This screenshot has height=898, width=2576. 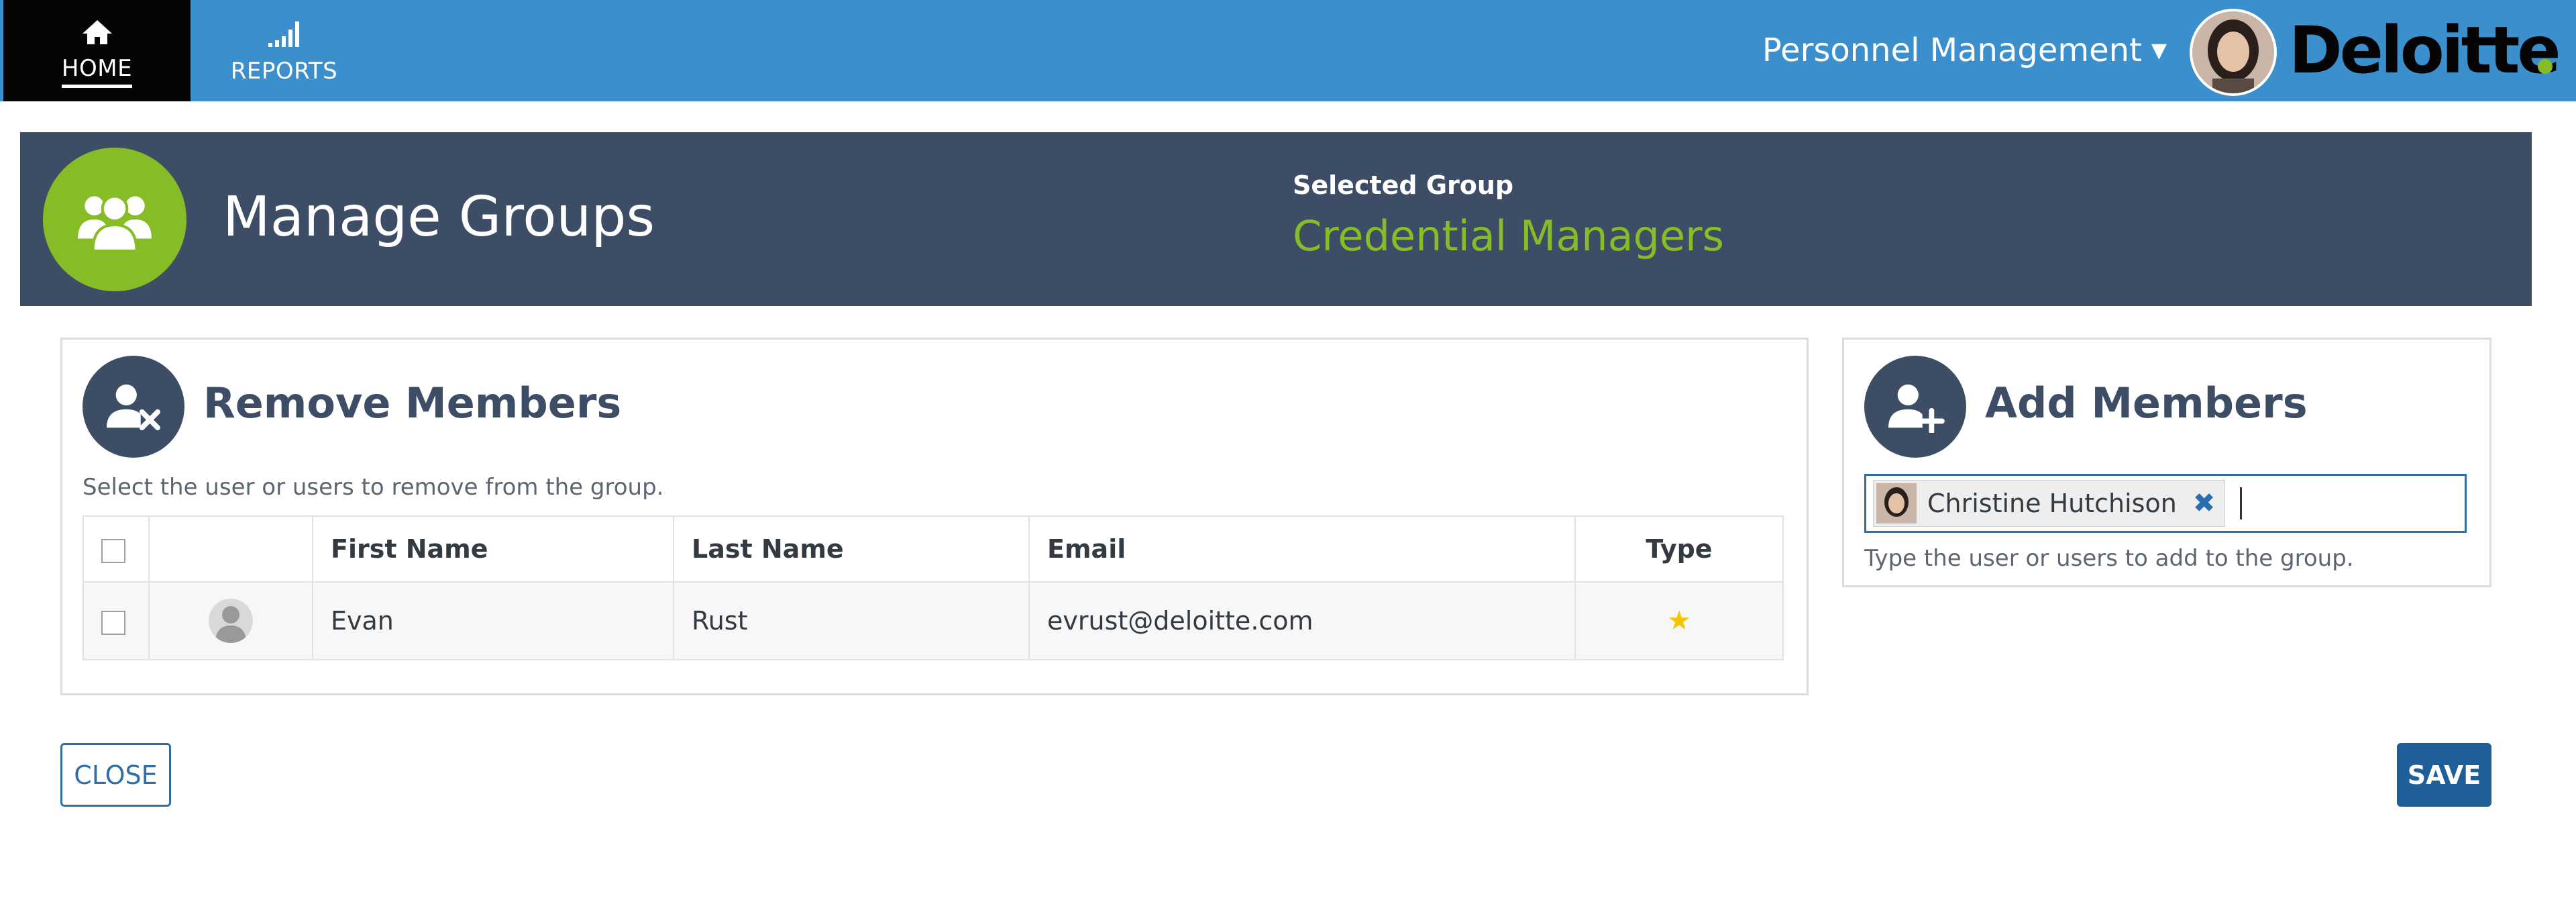 What do you see at coordinates (133, 407) in the screenshot?
I see `user-remove-icon` at bounding box center [133, 407].